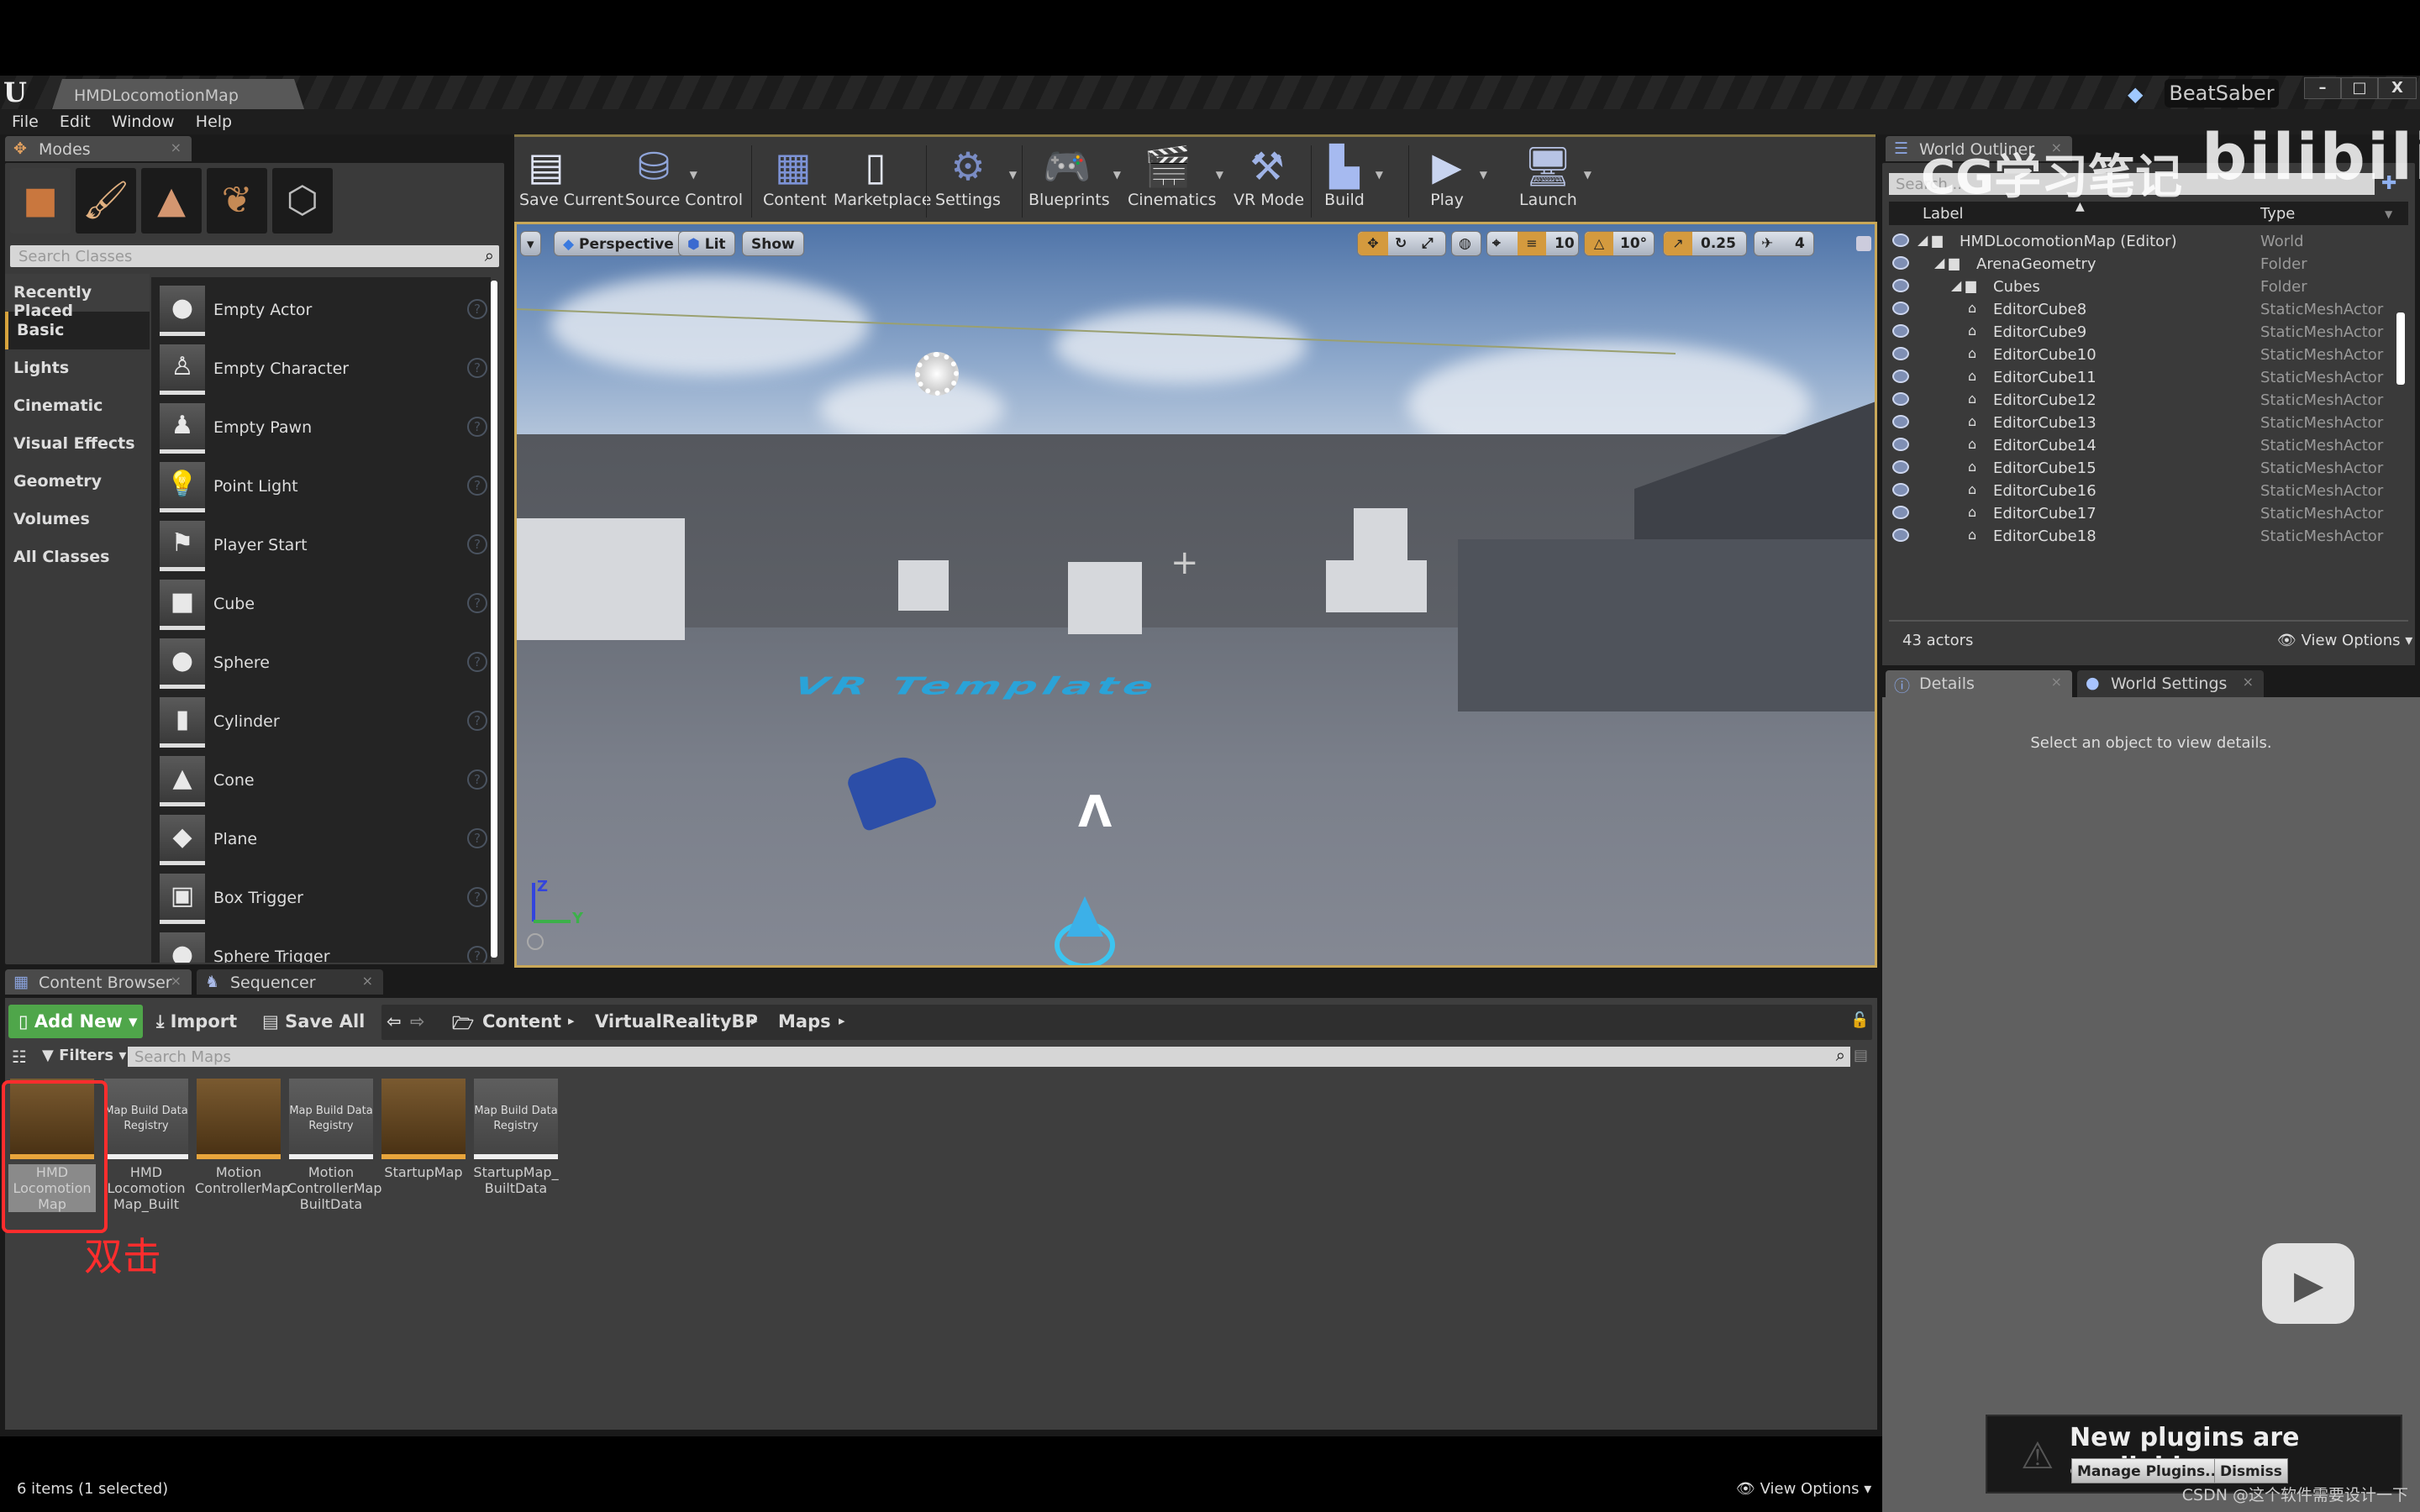 This screenshot has width=2420, height=1512. Describe the element at coordinates (77, 557) in the screenshot. I see `category-all-classes: All Classes` at that location.